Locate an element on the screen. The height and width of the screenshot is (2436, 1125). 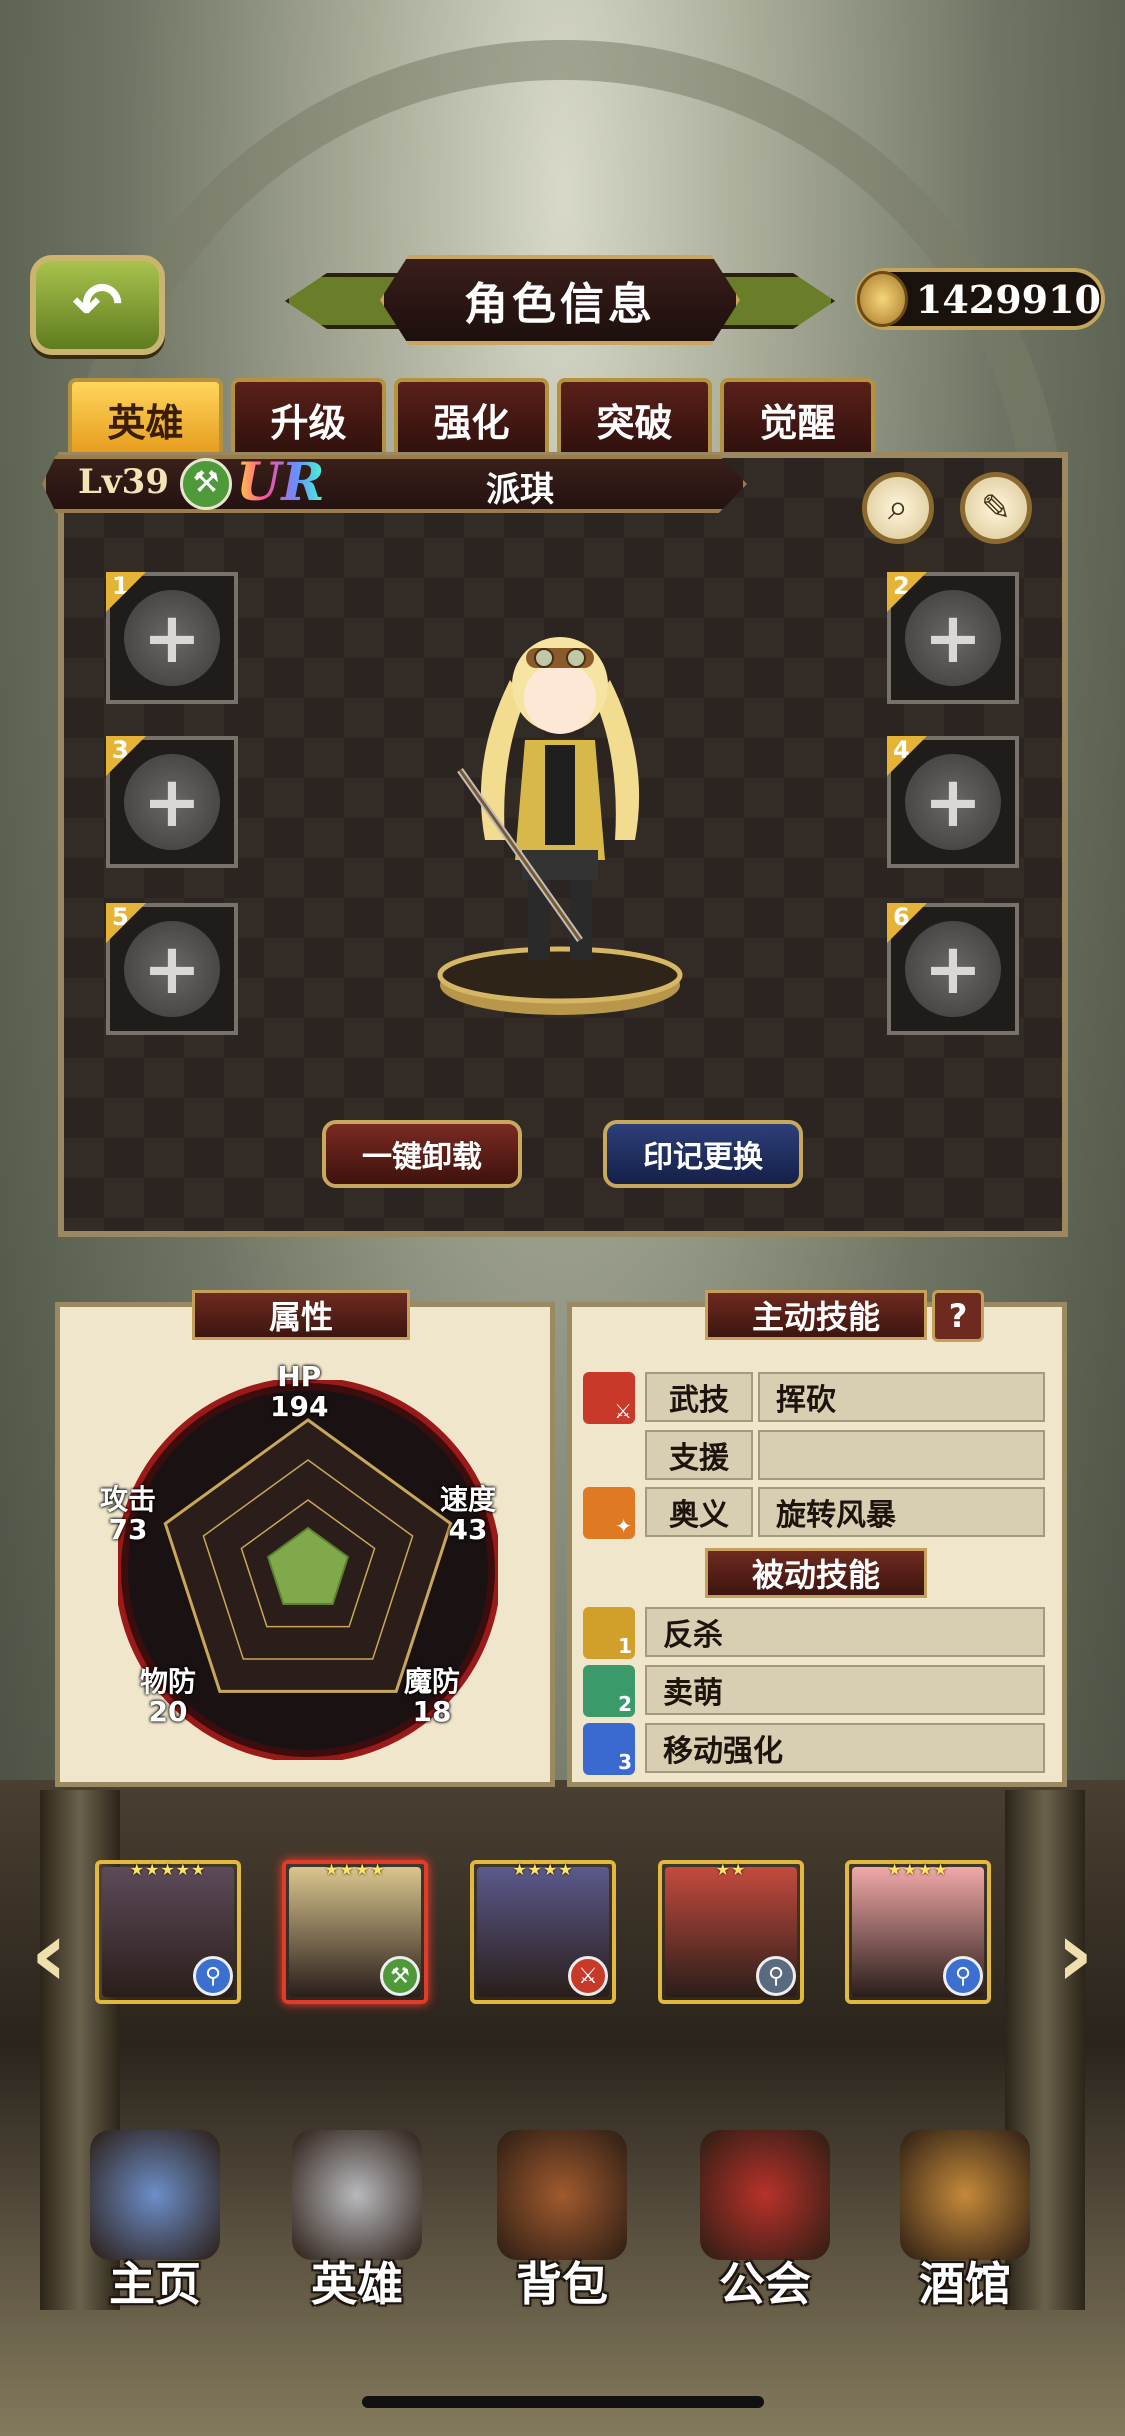
hero-name: 派琪 is located at coordinates (520, 490).